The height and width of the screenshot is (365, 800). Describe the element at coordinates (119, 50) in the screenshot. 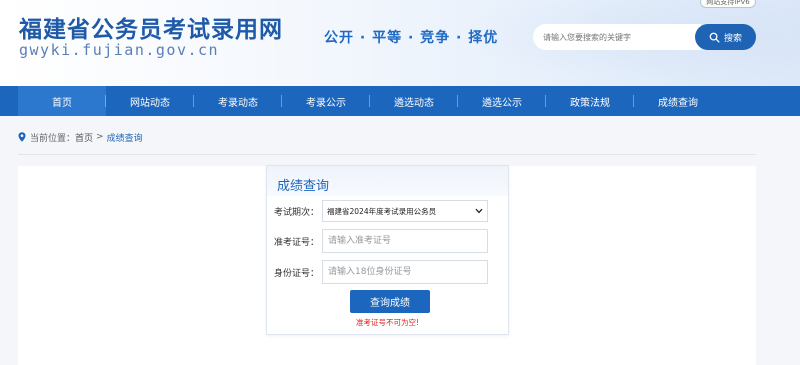

I see `site-domain: gwyki.fujian.gov.cn` at that location.